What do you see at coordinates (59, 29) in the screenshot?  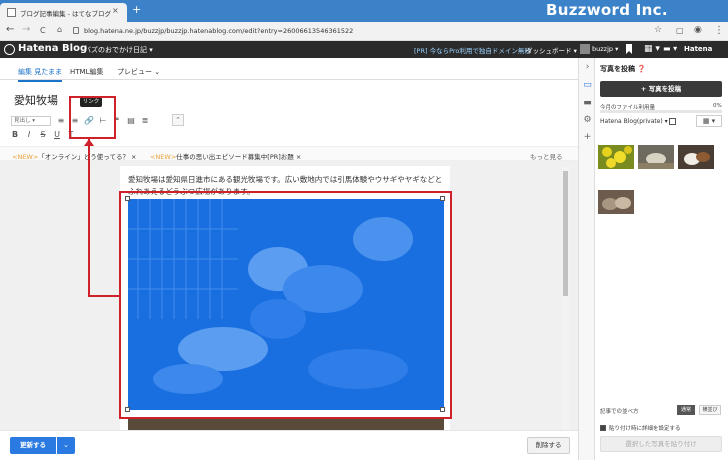 I see `home-icon: ⌂` at bounding box center [59, 29].